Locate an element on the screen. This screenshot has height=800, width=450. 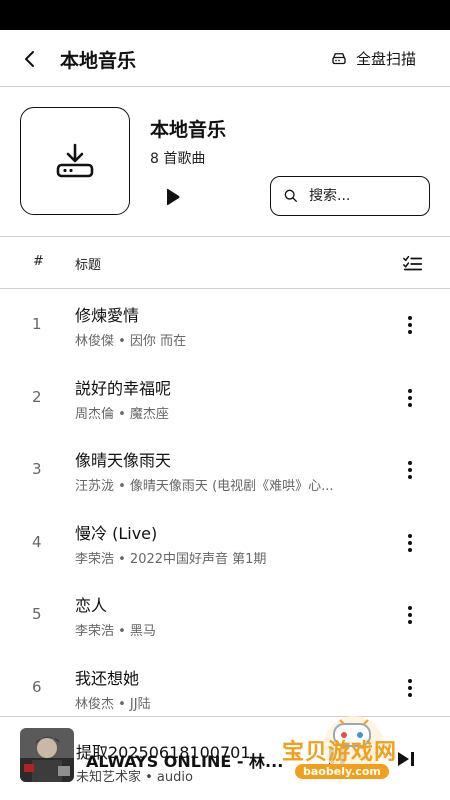
column-number: # is located at coordinates (38, 261).